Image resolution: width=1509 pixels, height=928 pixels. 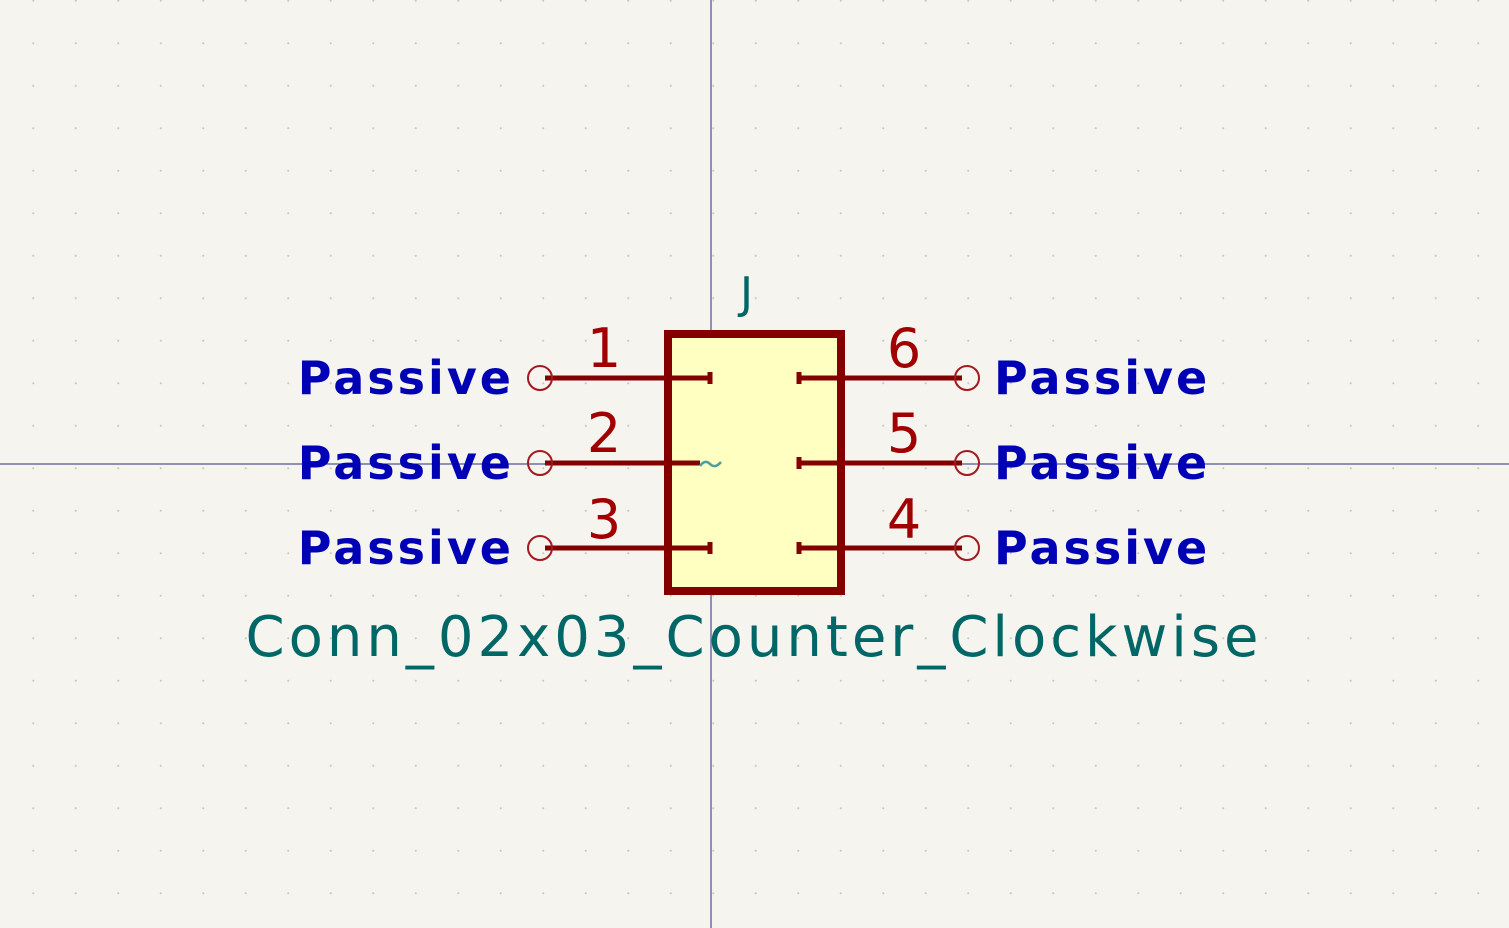 I want to click on pin-6-number: 6, so click(x=904, y=348).